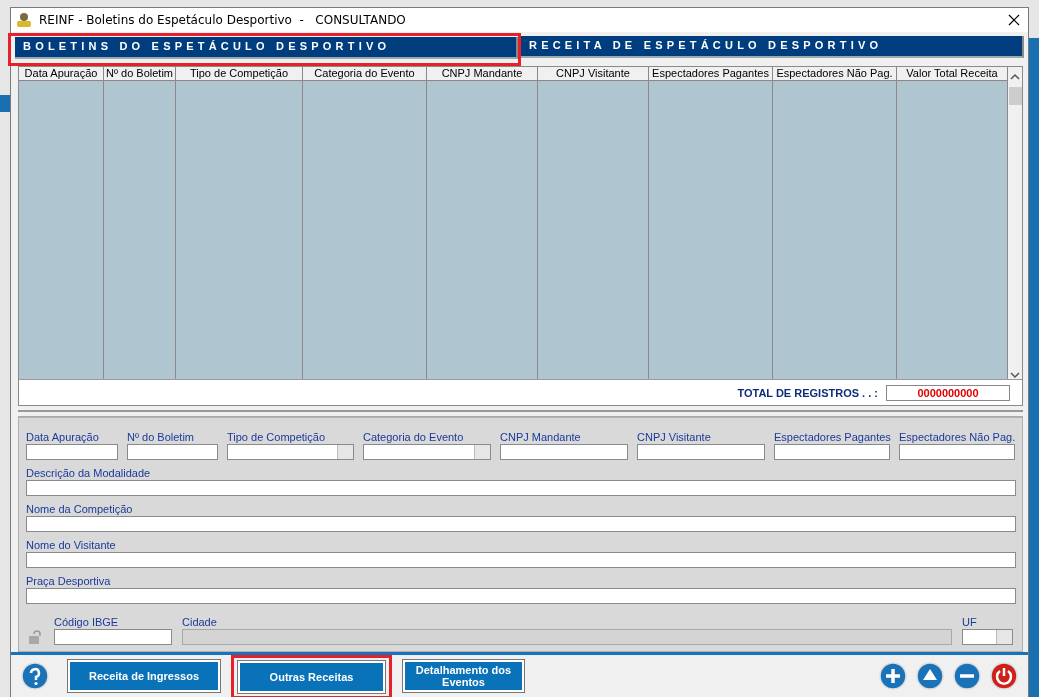  Describe the element at coordinates (948, 392) in the screenshot. I see `total-count: 0000000000` at that location.